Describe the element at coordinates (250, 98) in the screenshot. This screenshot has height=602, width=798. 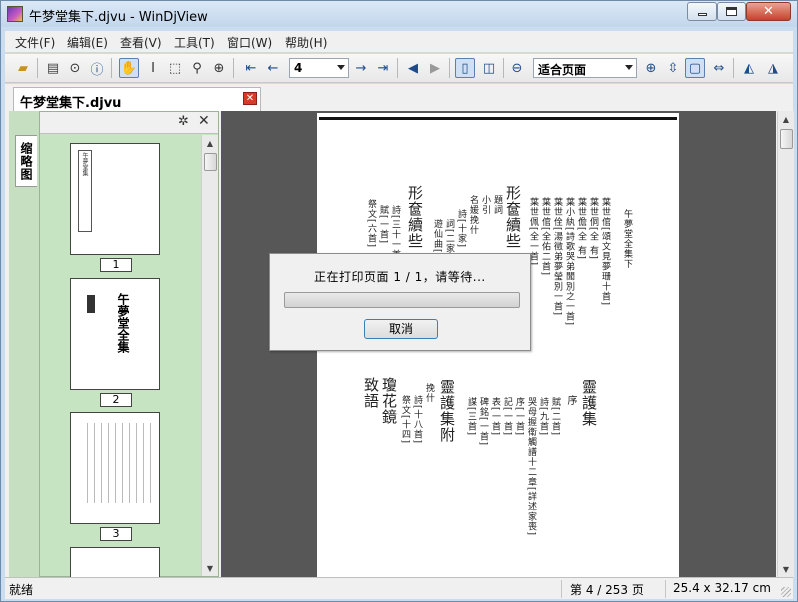
I see `close-tab-icon: ✕` at that location.